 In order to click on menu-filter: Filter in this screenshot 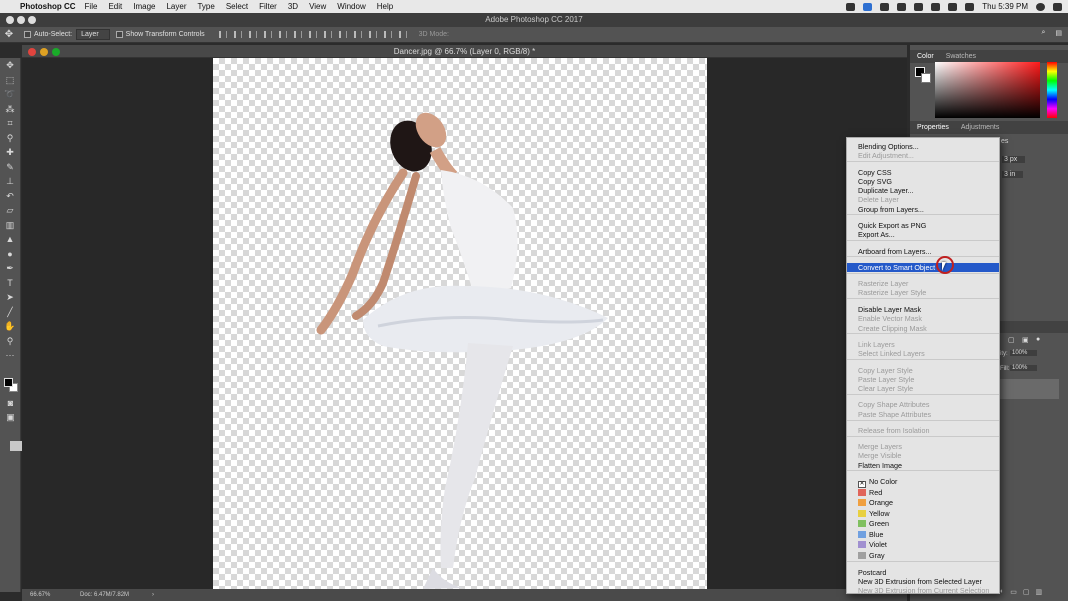, I will do `click(268, 6)`.